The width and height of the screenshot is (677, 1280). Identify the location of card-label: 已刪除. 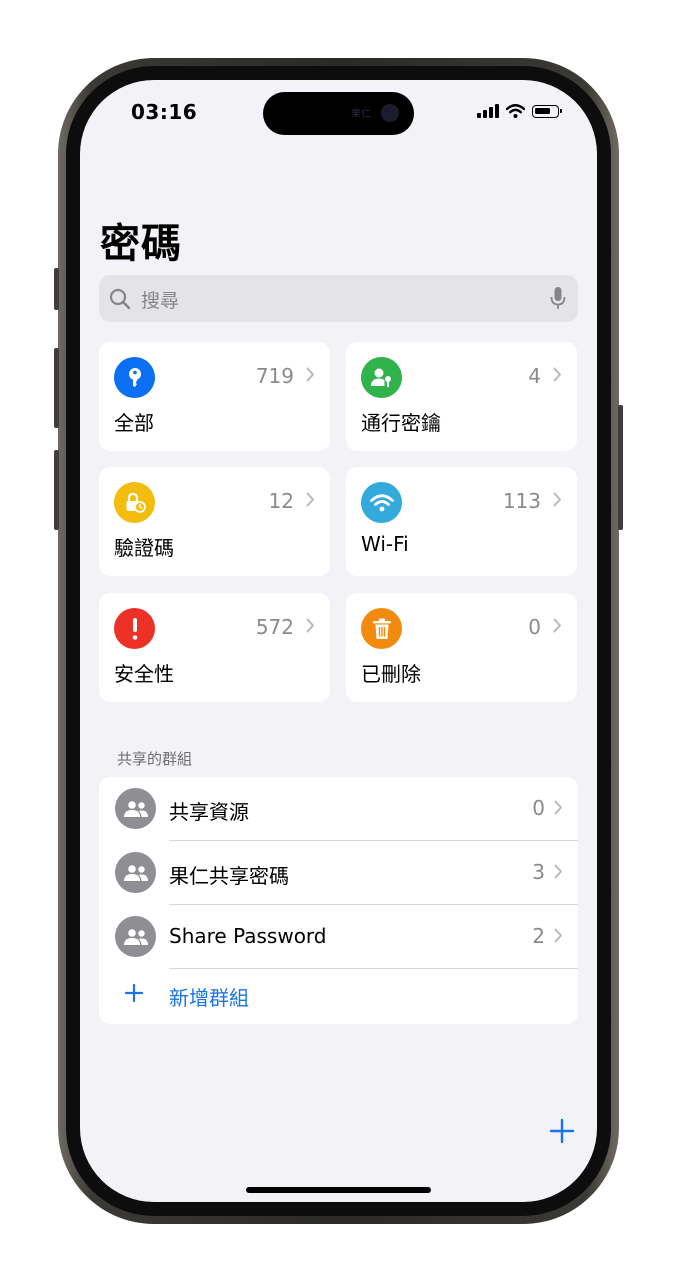
(391, 674).